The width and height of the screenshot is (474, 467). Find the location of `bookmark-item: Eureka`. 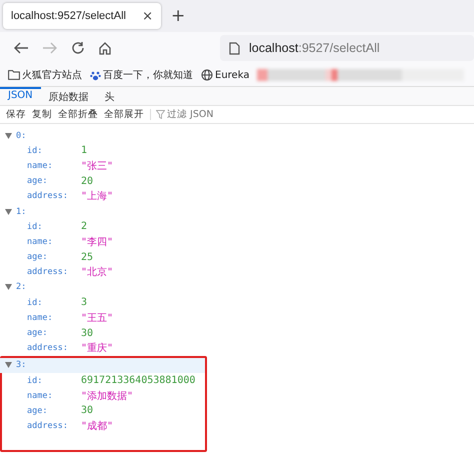

bookmark-item: Eureka is located at coordinates (225, 75).